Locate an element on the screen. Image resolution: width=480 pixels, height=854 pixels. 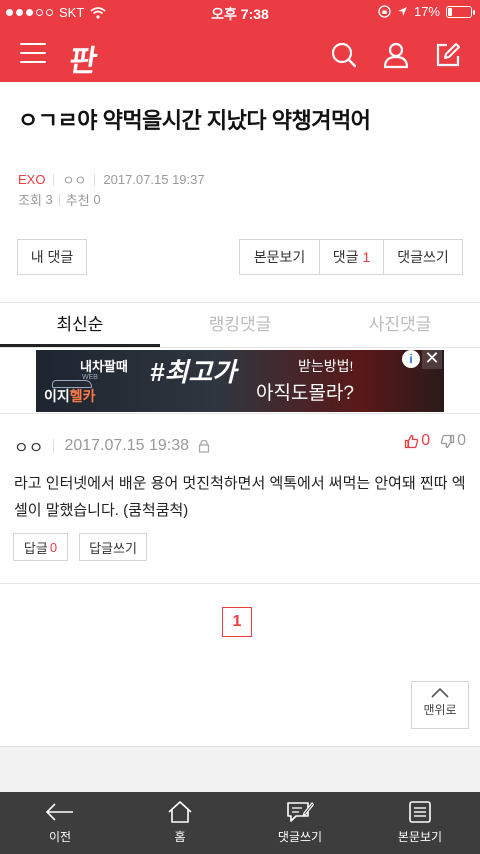
post-meta: EXO ㅇㅇ 2017.07.15 19:37 is located at coordinates (111, 179).